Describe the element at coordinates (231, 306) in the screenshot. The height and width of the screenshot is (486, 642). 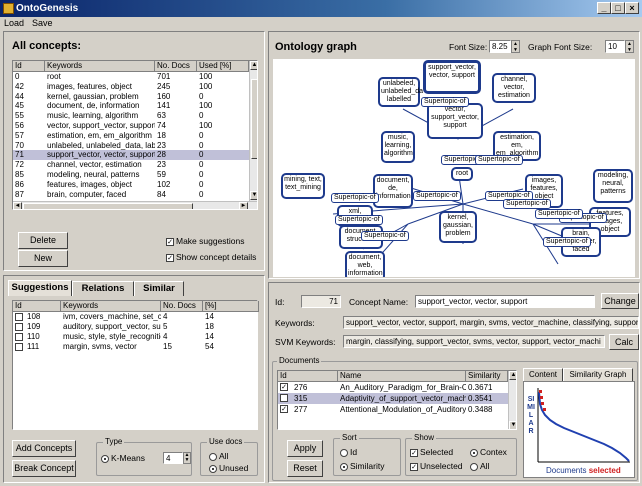
I see `sug-col-pct: [%]` at that location.